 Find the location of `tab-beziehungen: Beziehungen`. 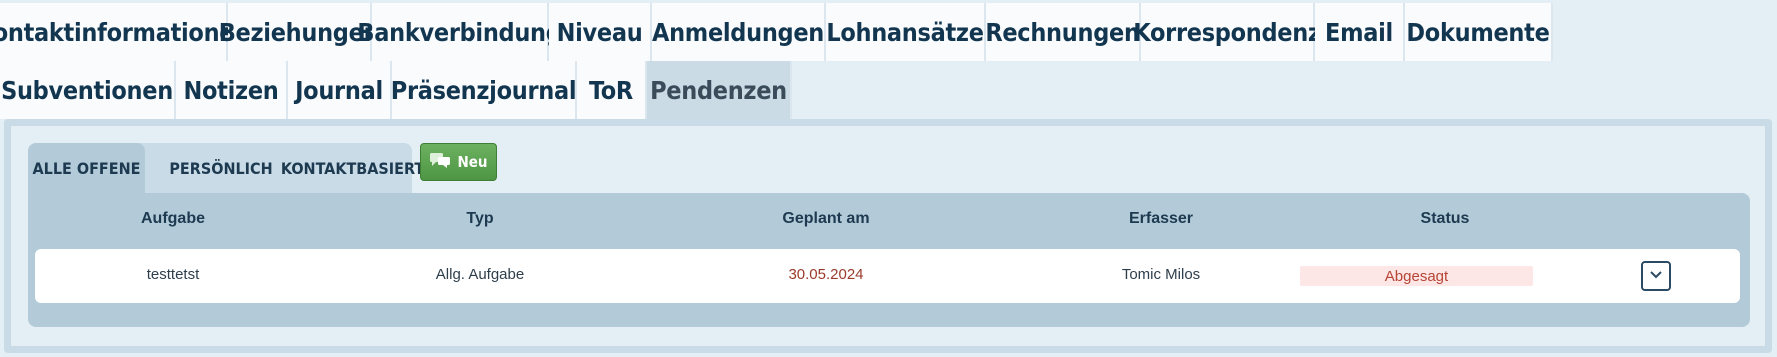

tab-beziehungen: Beziehungen is located at coordinates (299, 32).